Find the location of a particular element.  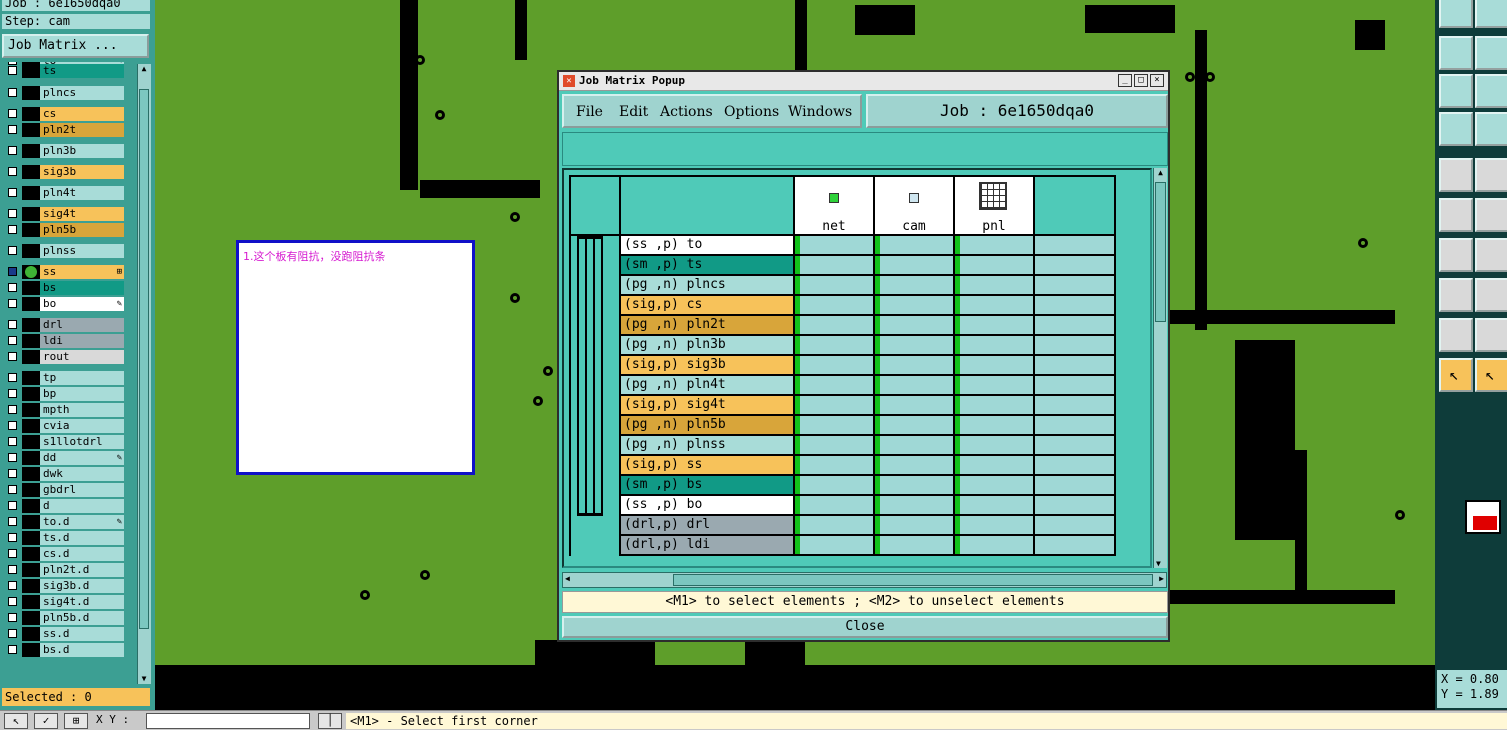

step-cam: cam is located at coordinates (914, 205).